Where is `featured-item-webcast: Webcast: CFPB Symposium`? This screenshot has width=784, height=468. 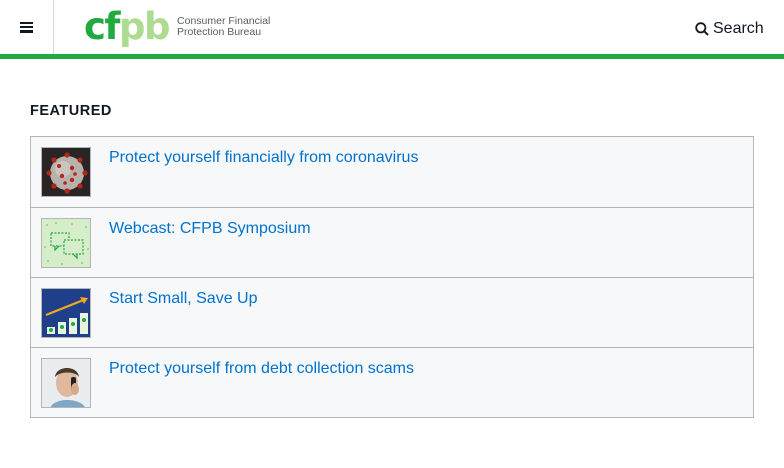
featured-item-webcast: Webcast: CFPB Symposium is located at coordinates (392, 242).